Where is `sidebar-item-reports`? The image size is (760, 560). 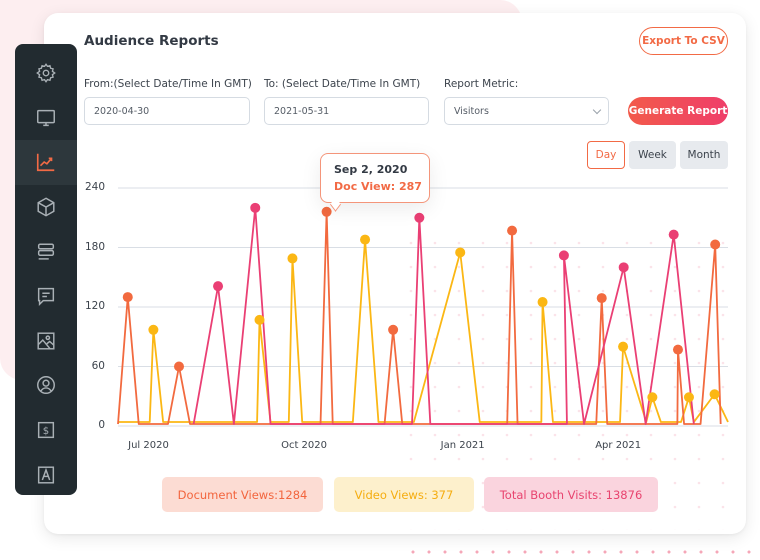 sidebar-item-reports is located at coordinates (46, 162).